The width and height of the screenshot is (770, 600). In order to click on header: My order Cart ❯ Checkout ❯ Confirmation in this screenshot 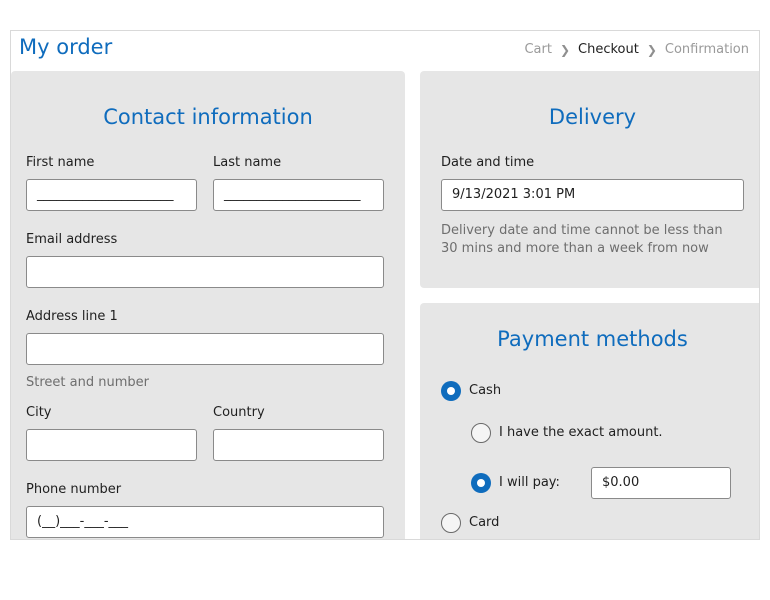, I will do `click(385, 51)`.